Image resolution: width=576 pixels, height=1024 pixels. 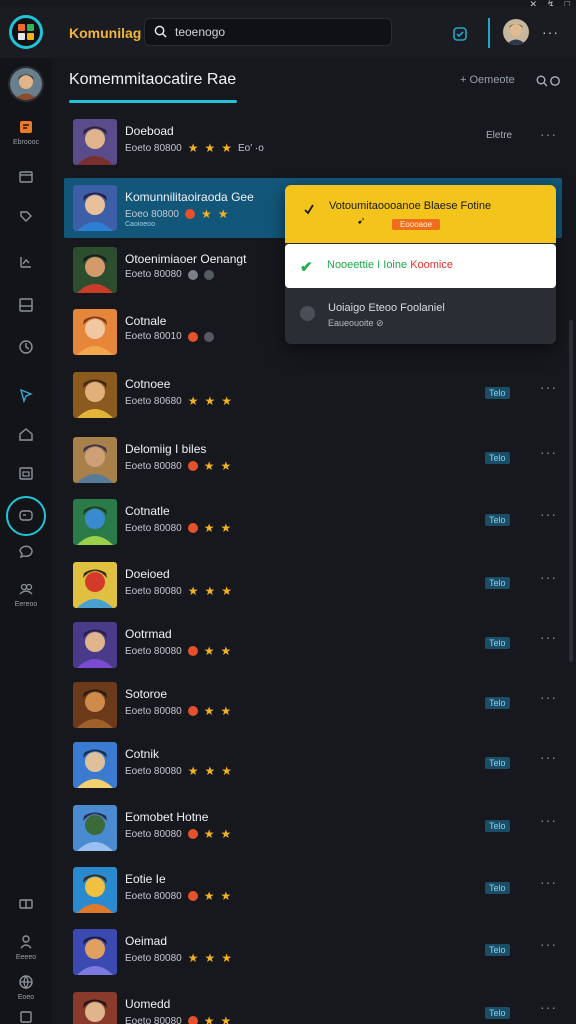 What do you see at coordinates (26, 541) in the screenshot?
I see `left-rail: Ebroooc Eereoo Eeeeo Eoeo` at bounding box center [26, 541].